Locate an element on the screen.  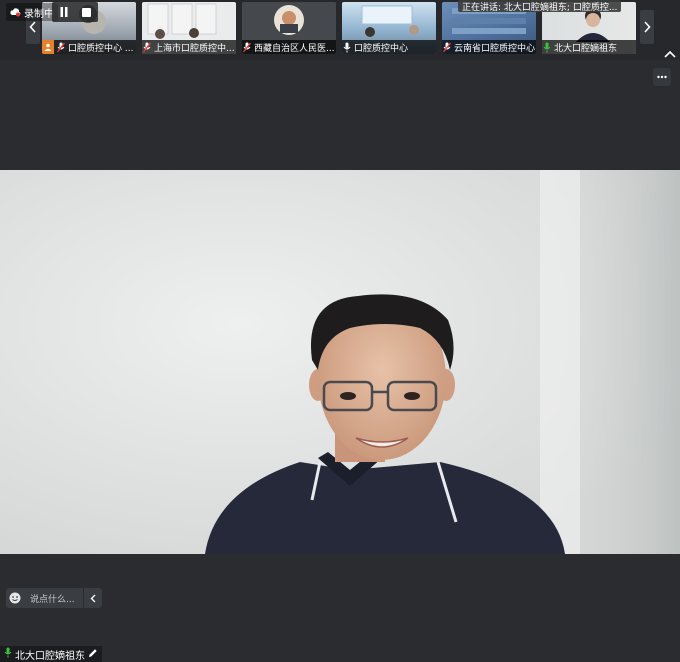
collapse-strip-button is located at coordinates (670, 54).